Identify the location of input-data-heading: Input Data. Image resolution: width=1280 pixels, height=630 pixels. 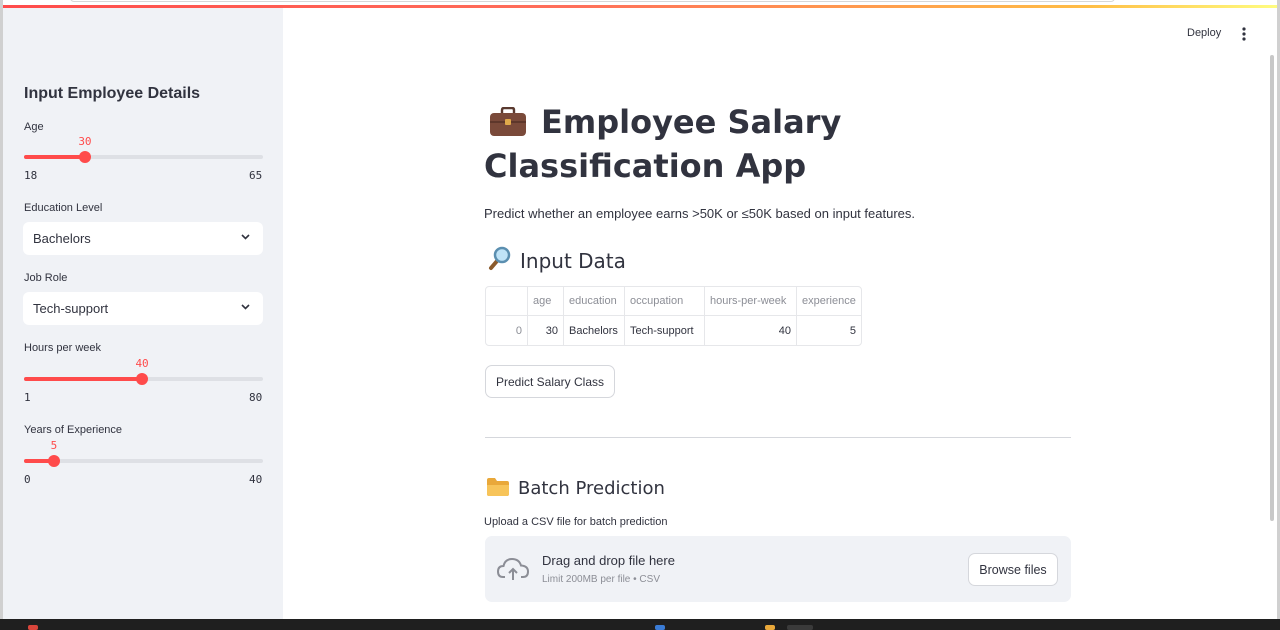
(556, 259).